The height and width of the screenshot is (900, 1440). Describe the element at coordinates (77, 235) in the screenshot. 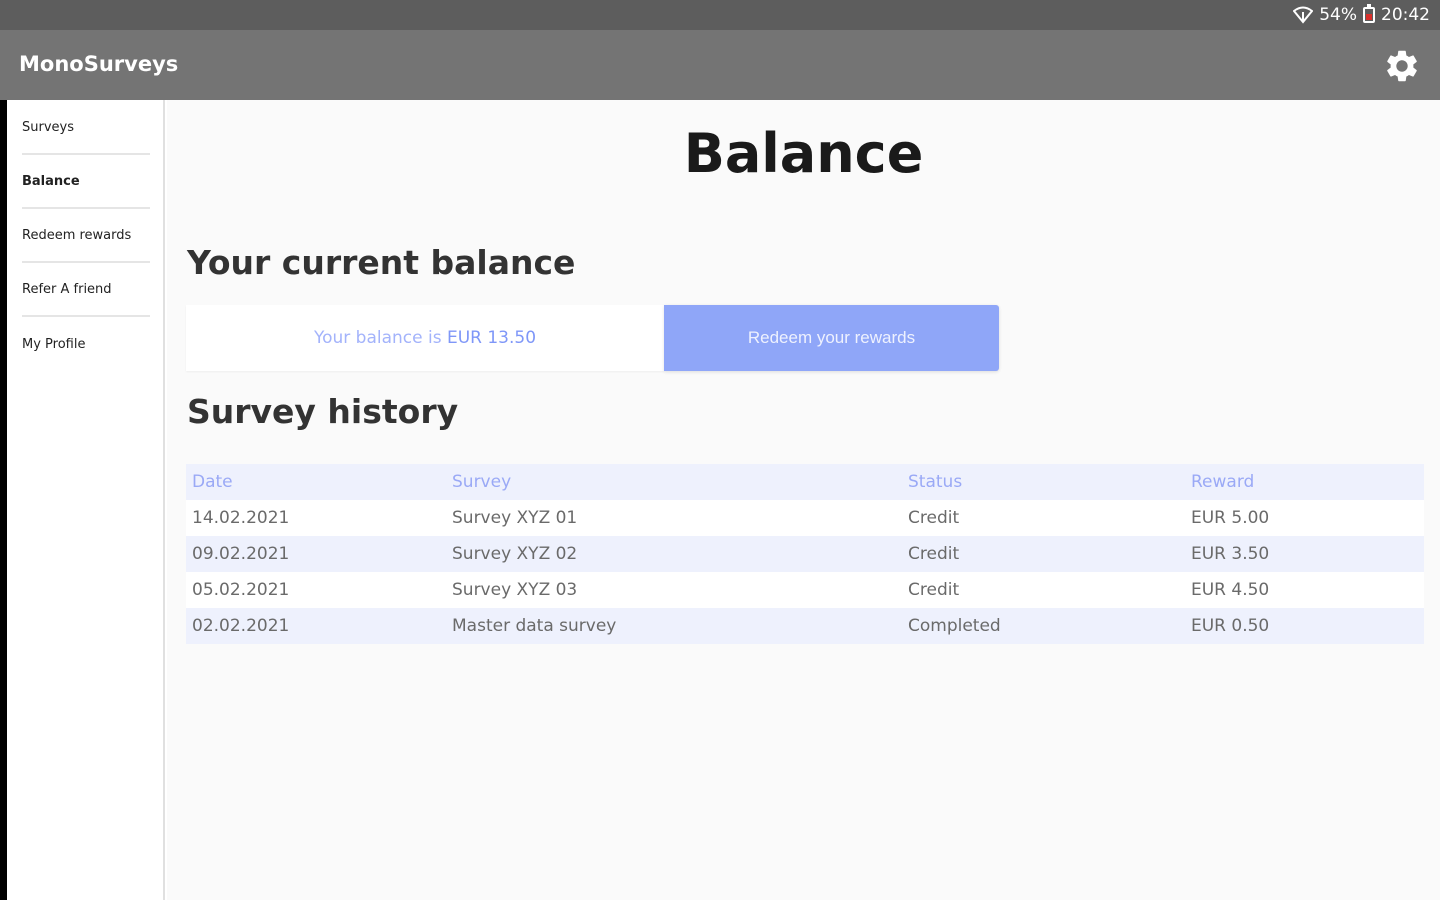

I see `sidebar-item-label: Redeem rewards` at that location.